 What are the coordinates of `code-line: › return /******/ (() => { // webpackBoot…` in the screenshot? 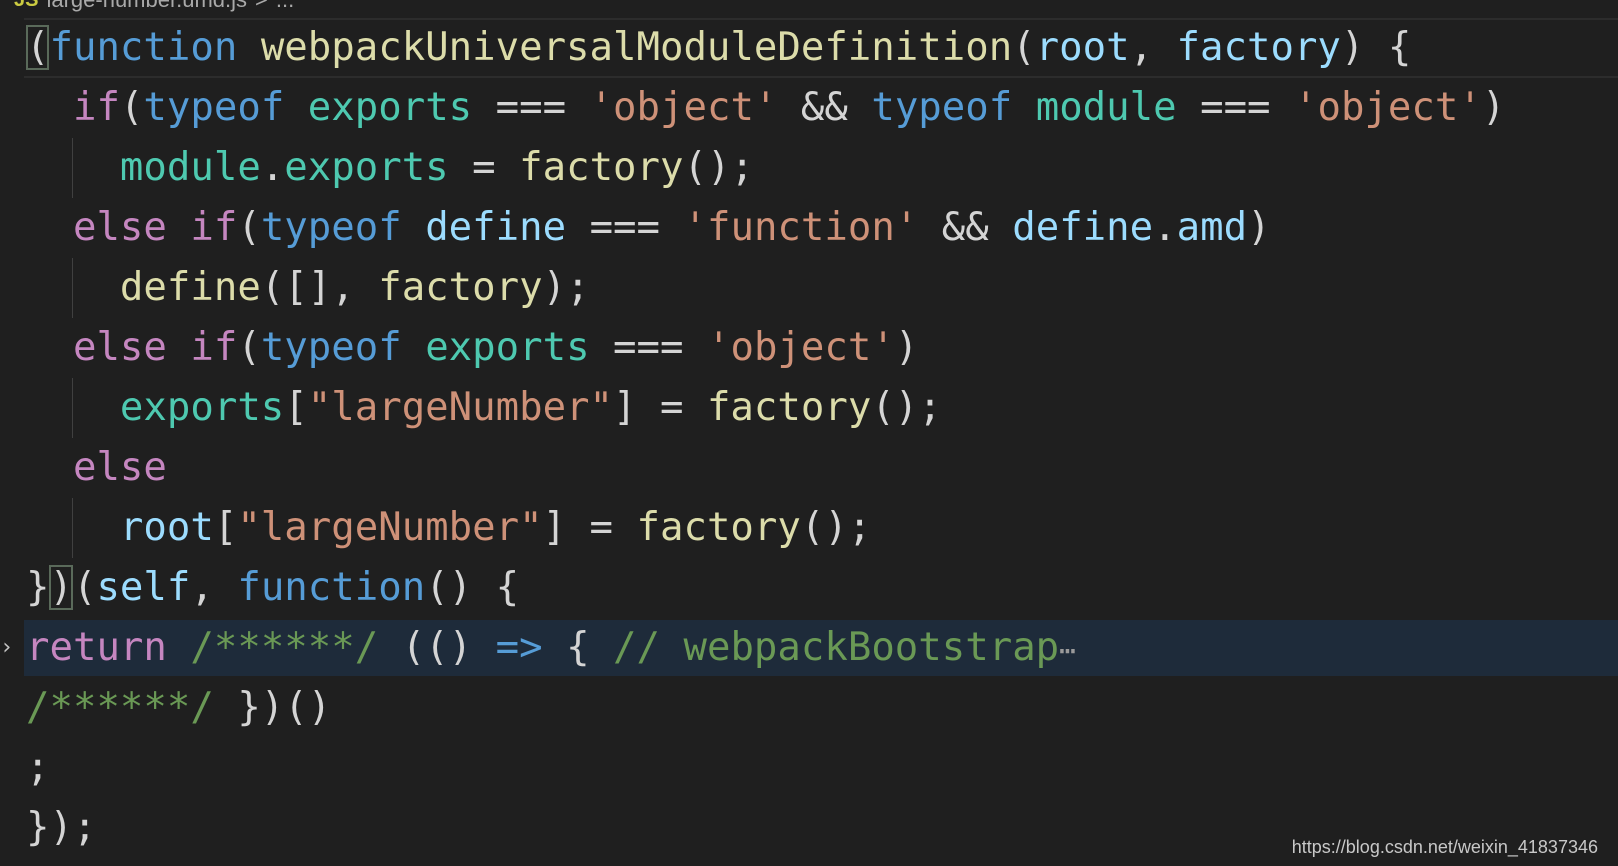 It's located at (809, 648).